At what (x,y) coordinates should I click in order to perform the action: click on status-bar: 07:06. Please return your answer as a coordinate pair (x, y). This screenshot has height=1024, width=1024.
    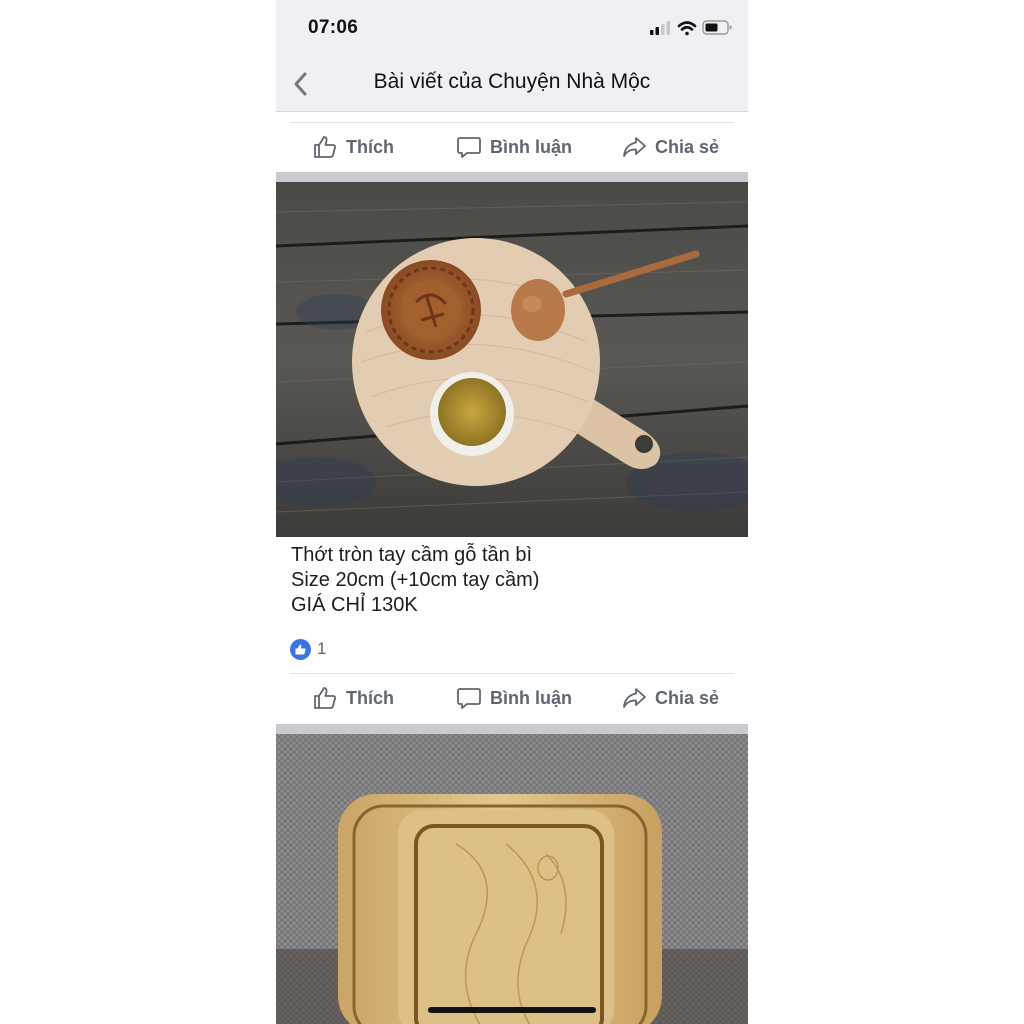
    Looking at the image, I should click on (512, 28).